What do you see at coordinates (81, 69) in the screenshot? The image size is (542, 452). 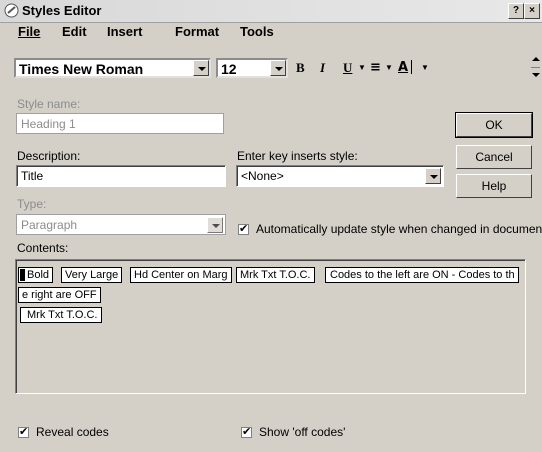 I see `font-name-value: Times New Roman` at bounding box center [81, 69].